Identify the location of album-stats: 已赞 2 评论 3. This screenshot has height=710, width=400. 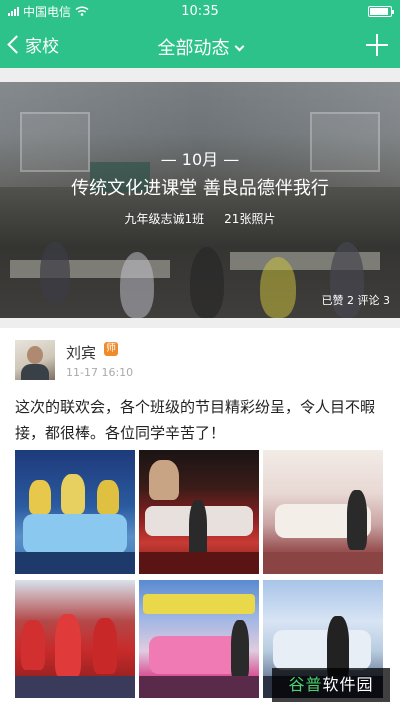
(356, 300).